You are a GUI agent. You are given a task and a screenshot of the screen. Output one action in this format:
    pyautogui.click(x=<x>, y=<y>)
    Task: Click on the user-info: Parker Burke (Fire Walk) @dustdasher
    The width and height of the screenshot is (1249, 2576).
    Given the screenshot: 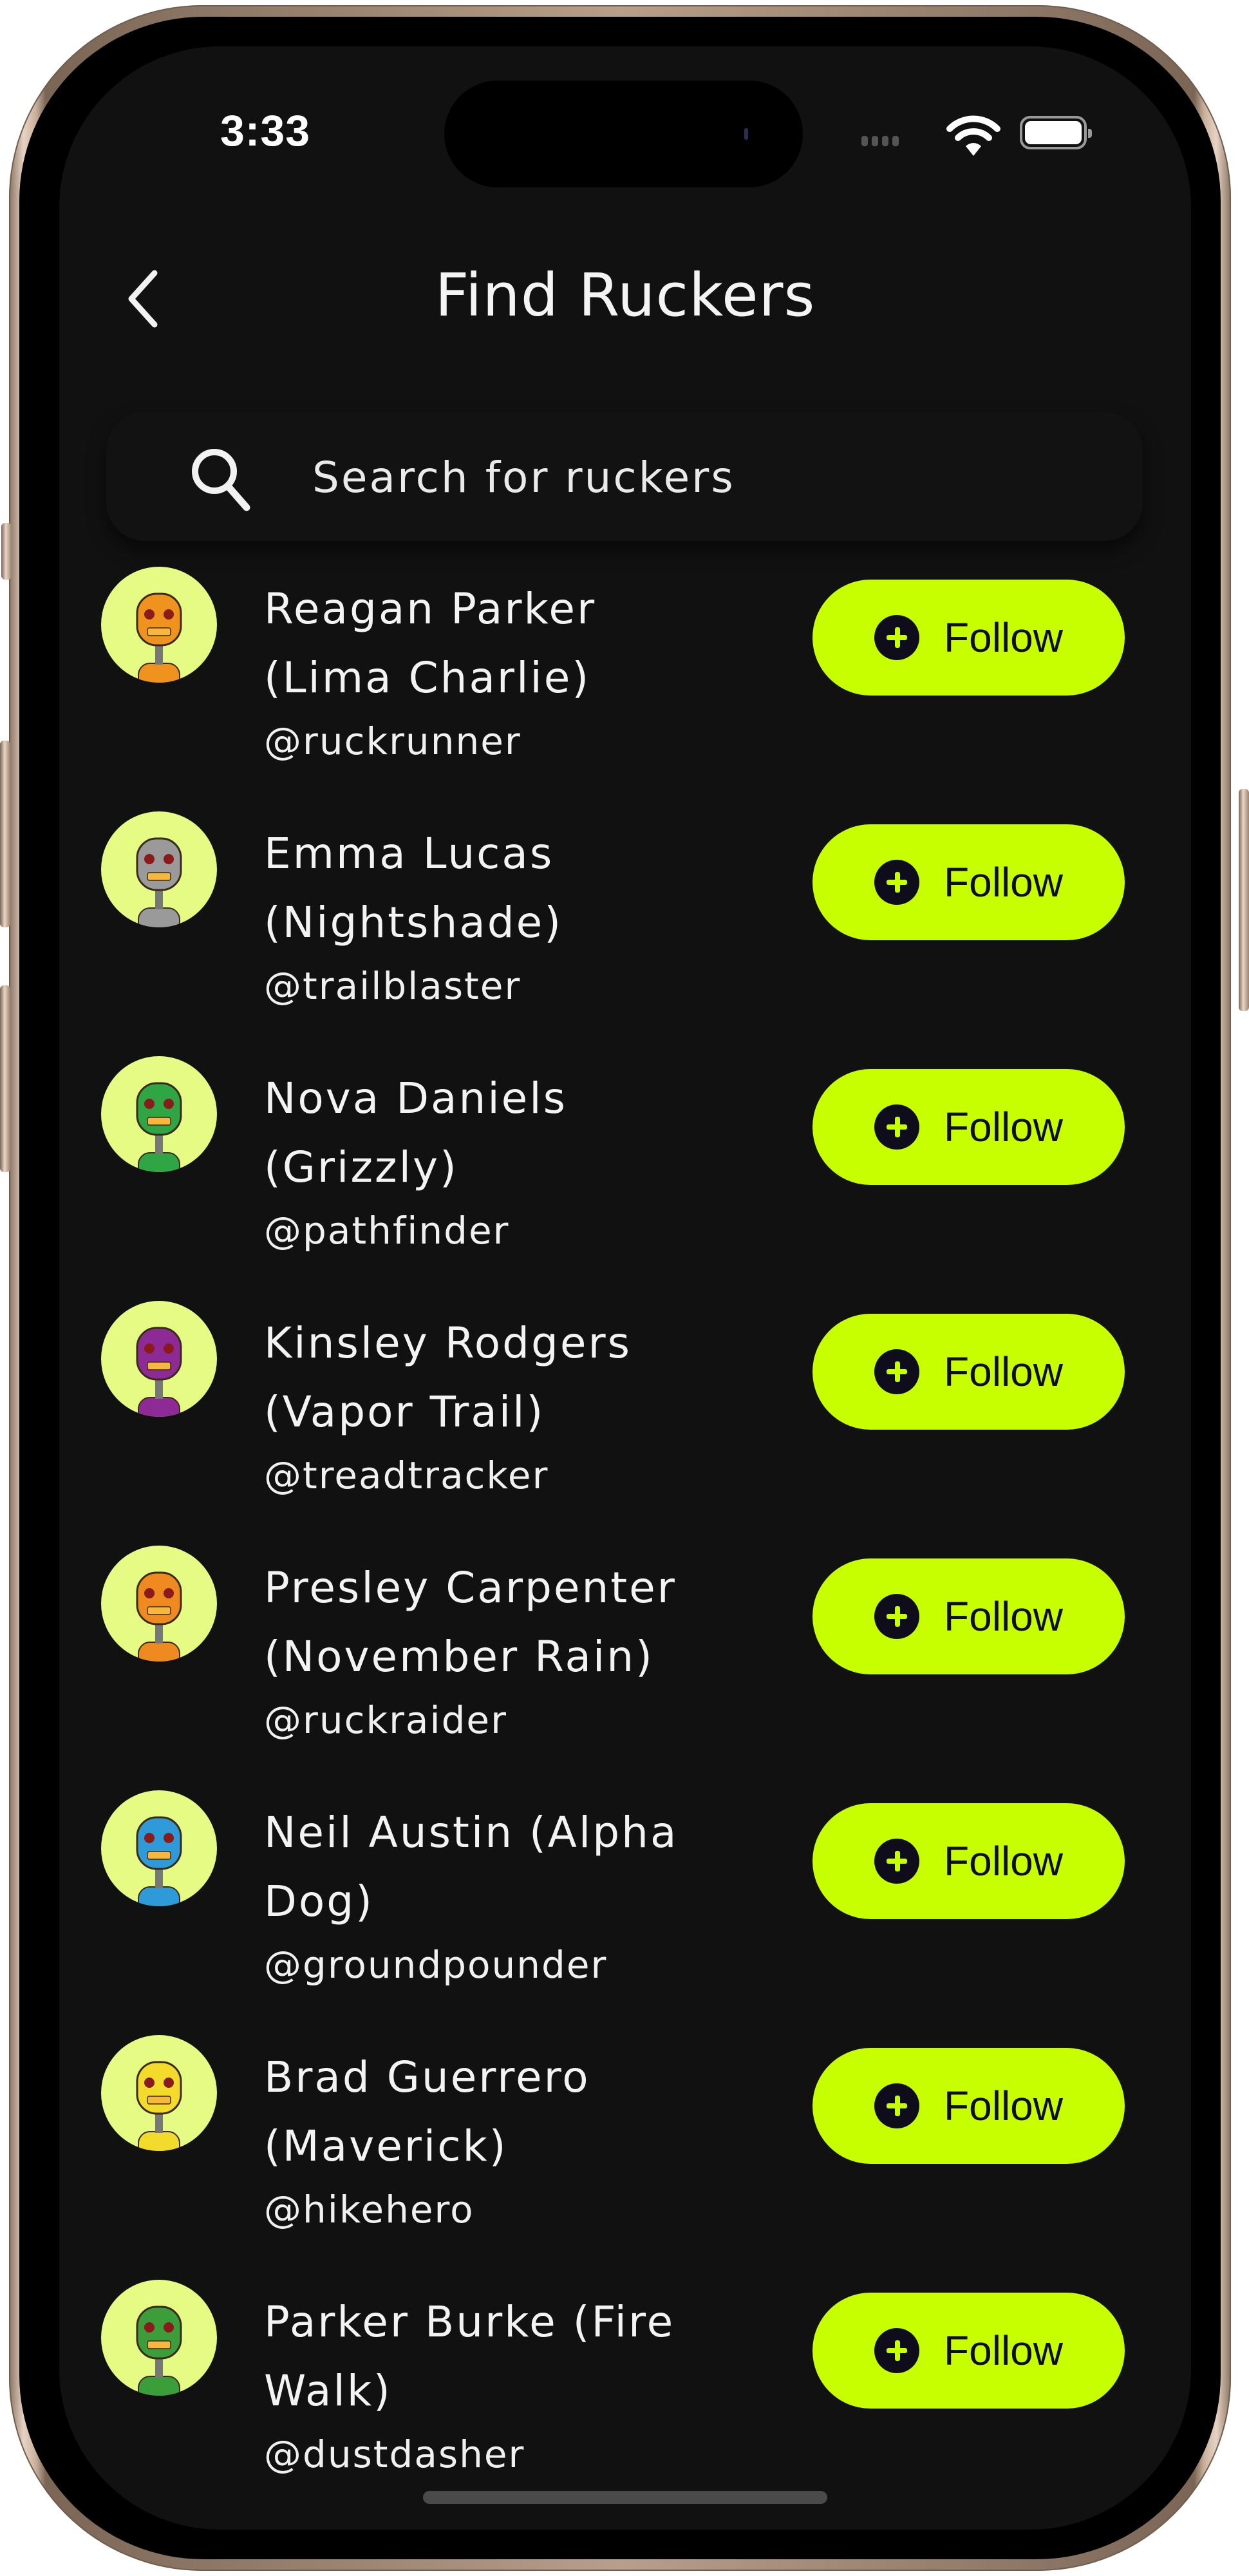 What is the action you would take?
    pyautogui.click(x=496, y=2385)
    